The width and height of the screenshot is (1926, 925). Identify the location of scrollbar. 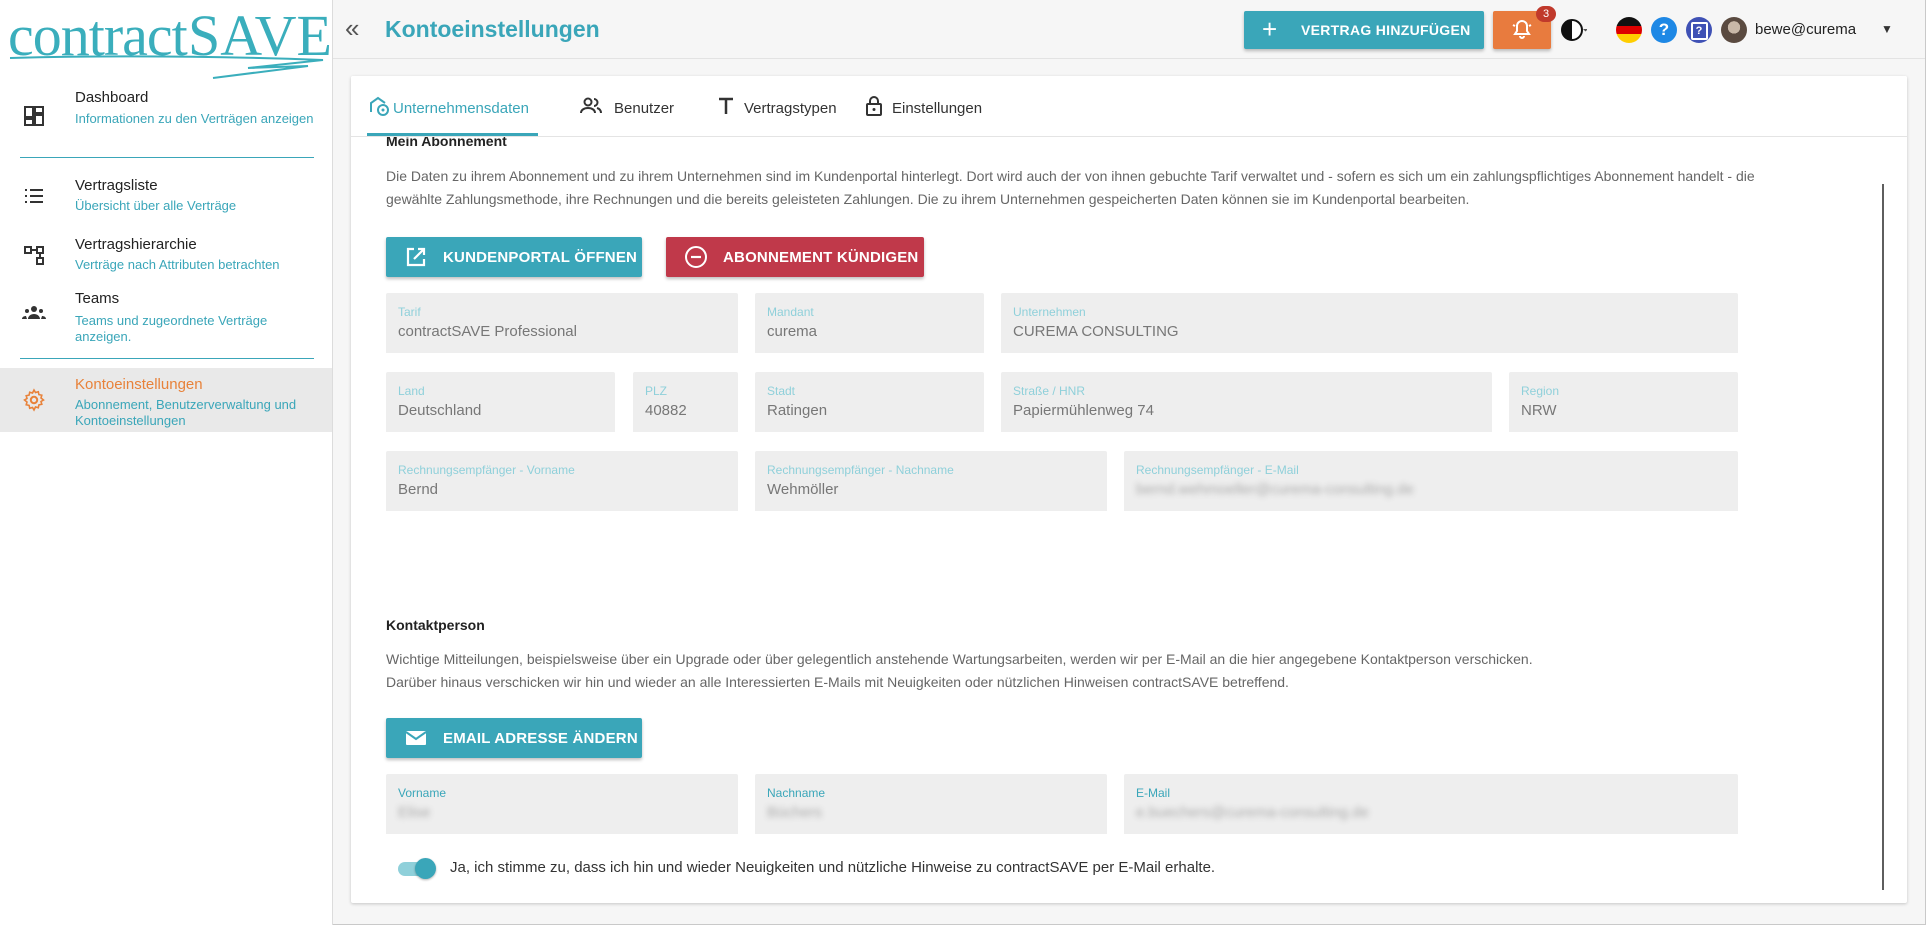
(1883, 537).